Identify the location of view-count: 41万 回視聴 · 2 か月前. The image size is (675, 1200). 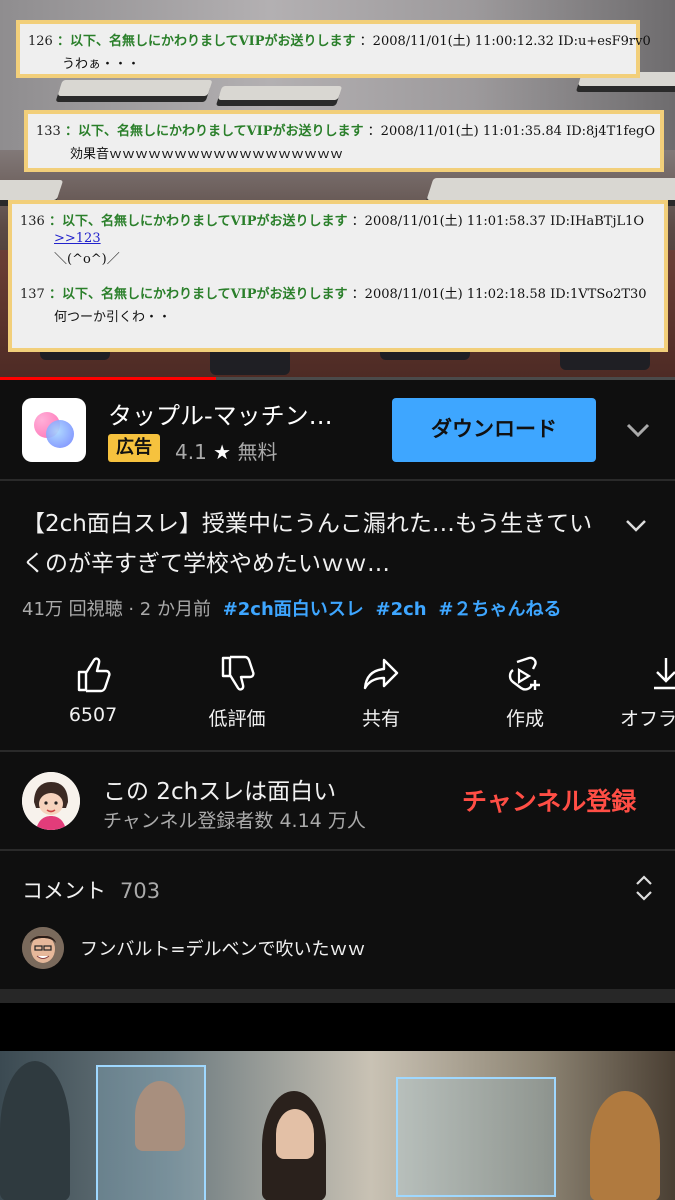
(116, 609).